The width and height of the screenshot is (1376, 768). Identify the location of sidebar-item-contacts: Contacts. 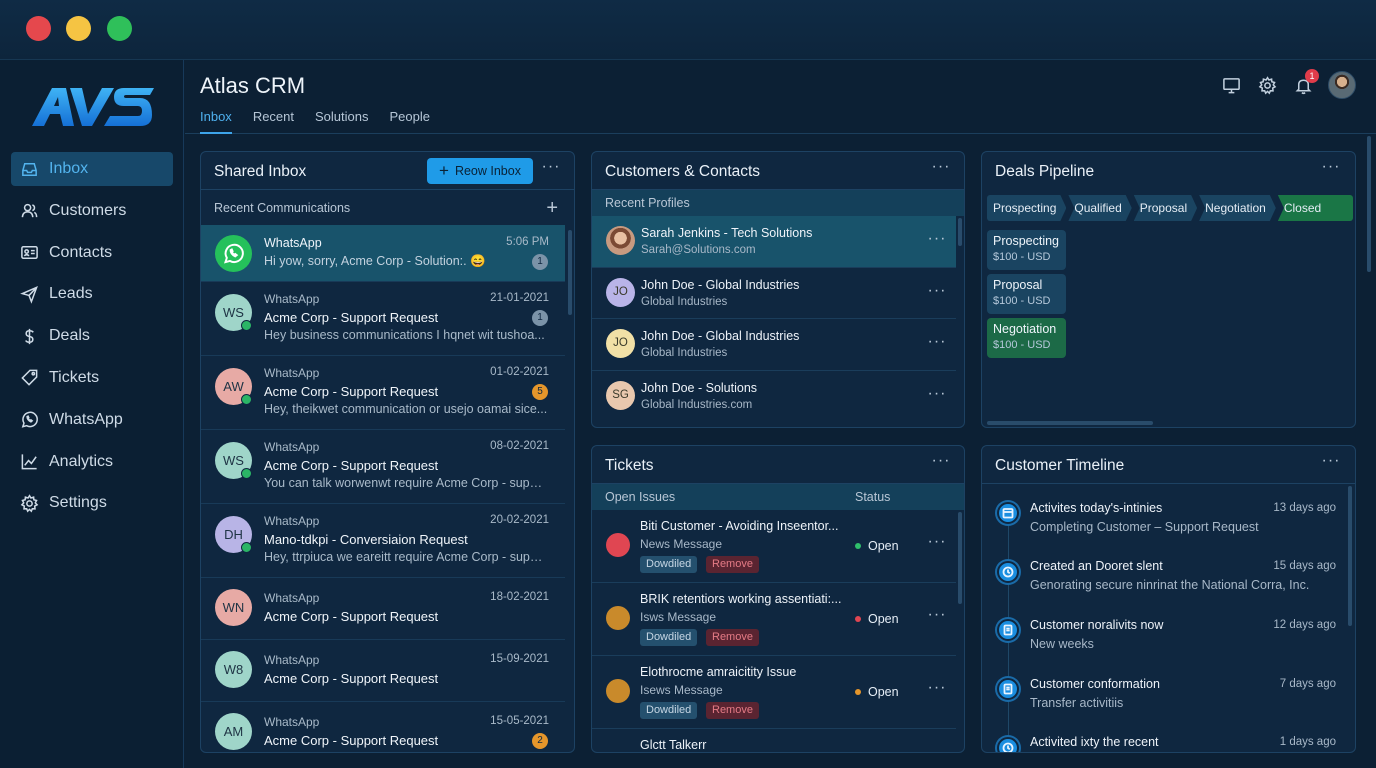
(92, 253).